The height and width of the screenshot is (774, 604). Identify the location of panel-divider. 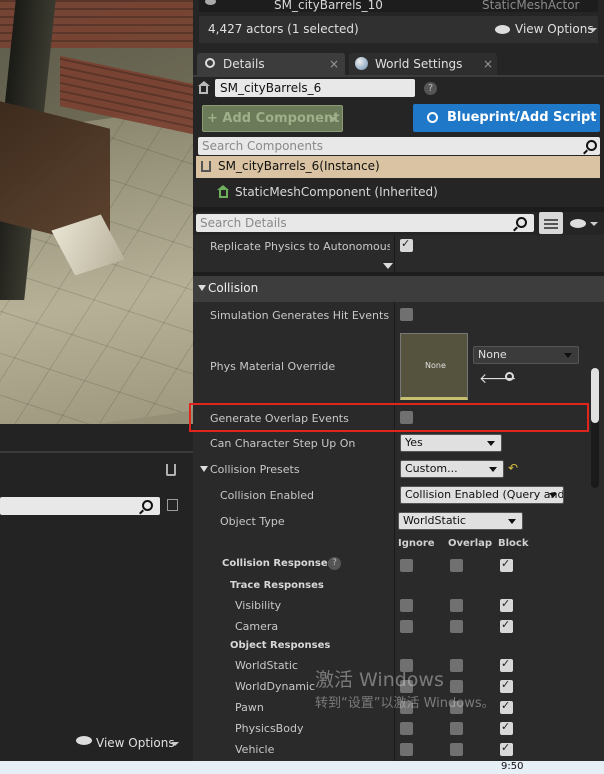
(96, 452).